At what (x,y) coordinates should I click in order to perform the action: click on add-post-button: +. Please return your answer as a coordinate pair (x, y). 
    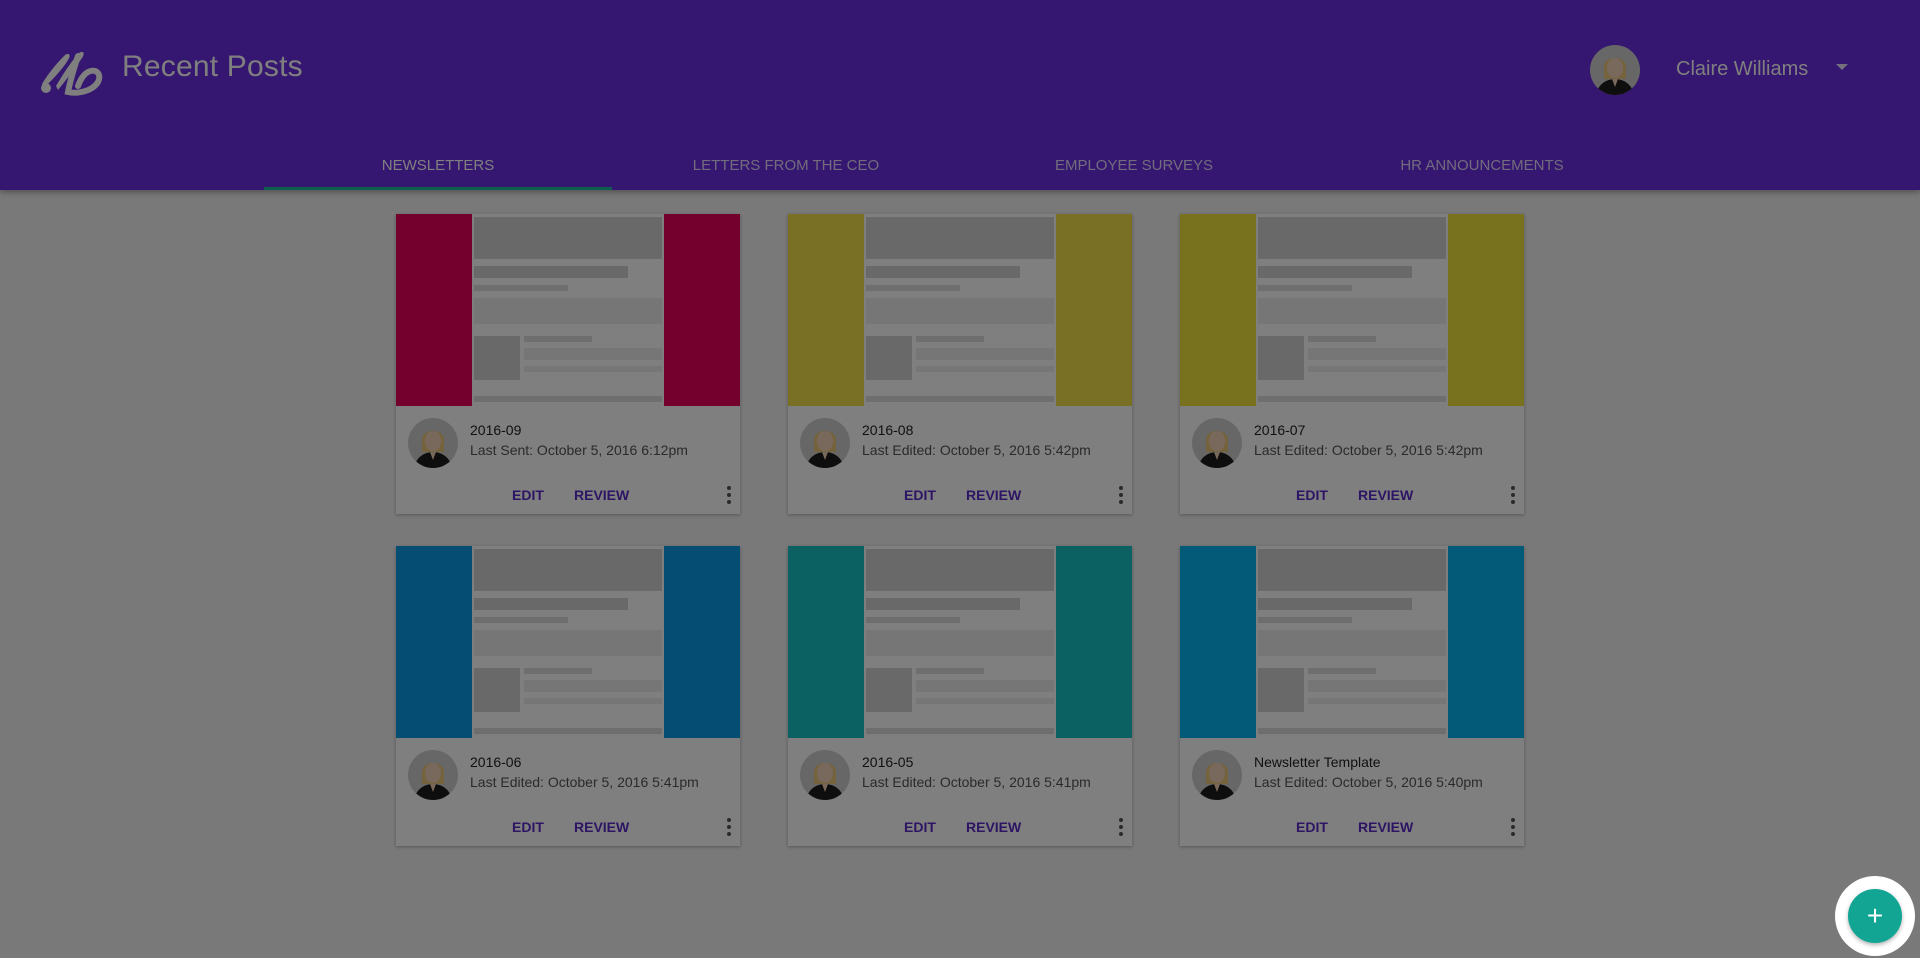
    Looking at the image, I should click on (1875, 916).